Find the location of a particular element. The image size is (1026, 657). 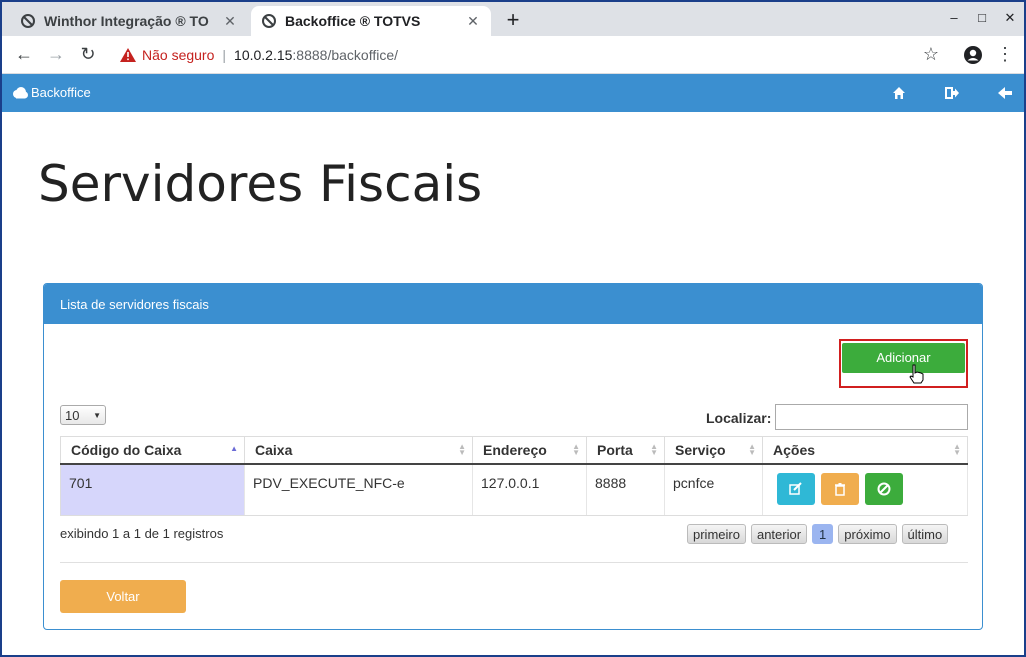

menu-kebab-icon: ⋮ is located at coordinates (1005, 54).